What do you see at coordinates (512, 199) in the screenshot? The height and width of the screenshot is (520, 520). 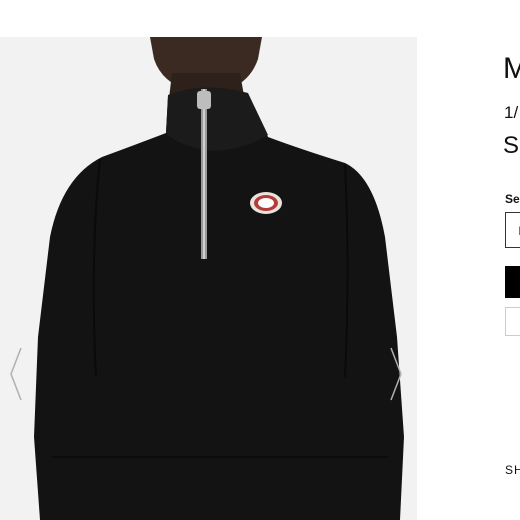 I see `size-selector-label: Se` at bounding box center [512, 199].